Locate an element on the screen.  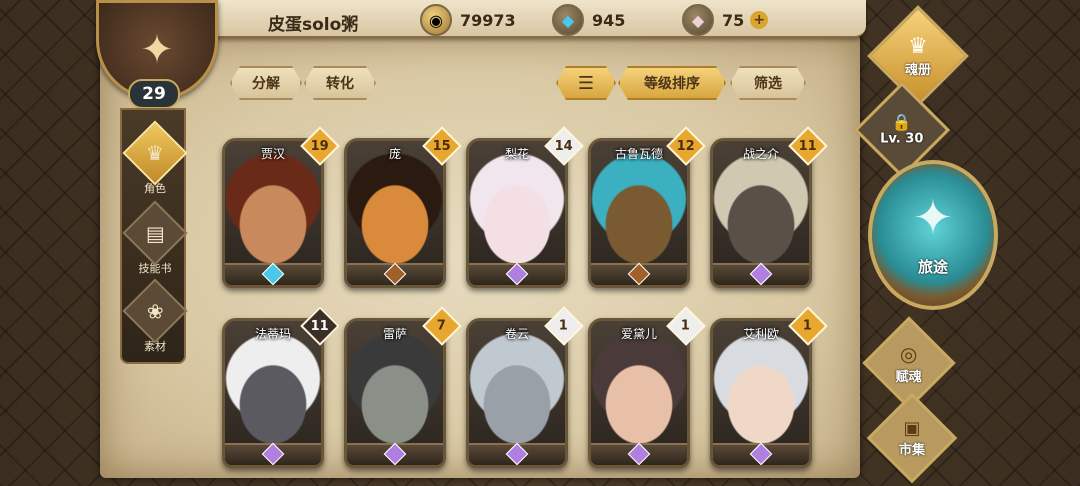
gold-value: 79973 is located at coordinates (488, 20).